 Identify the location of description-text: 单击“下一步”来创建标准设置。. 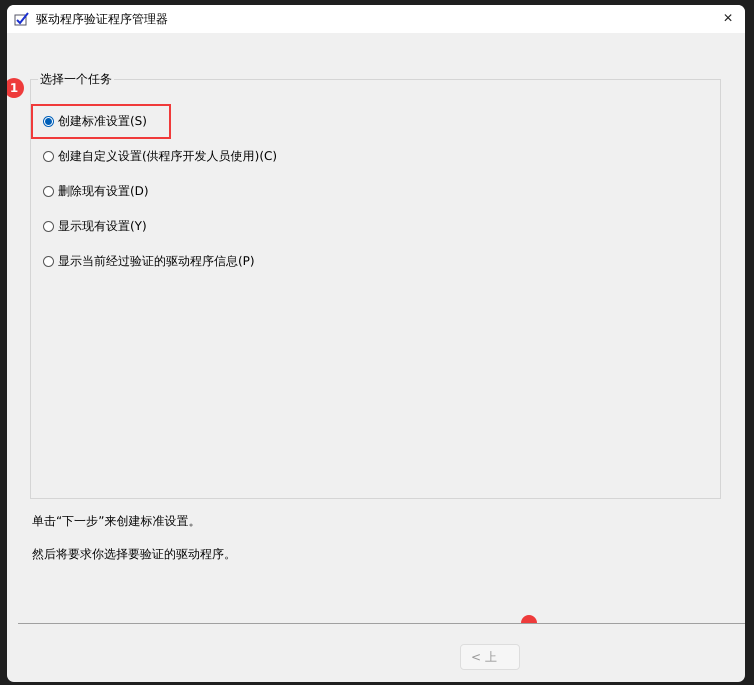
(117, 521).